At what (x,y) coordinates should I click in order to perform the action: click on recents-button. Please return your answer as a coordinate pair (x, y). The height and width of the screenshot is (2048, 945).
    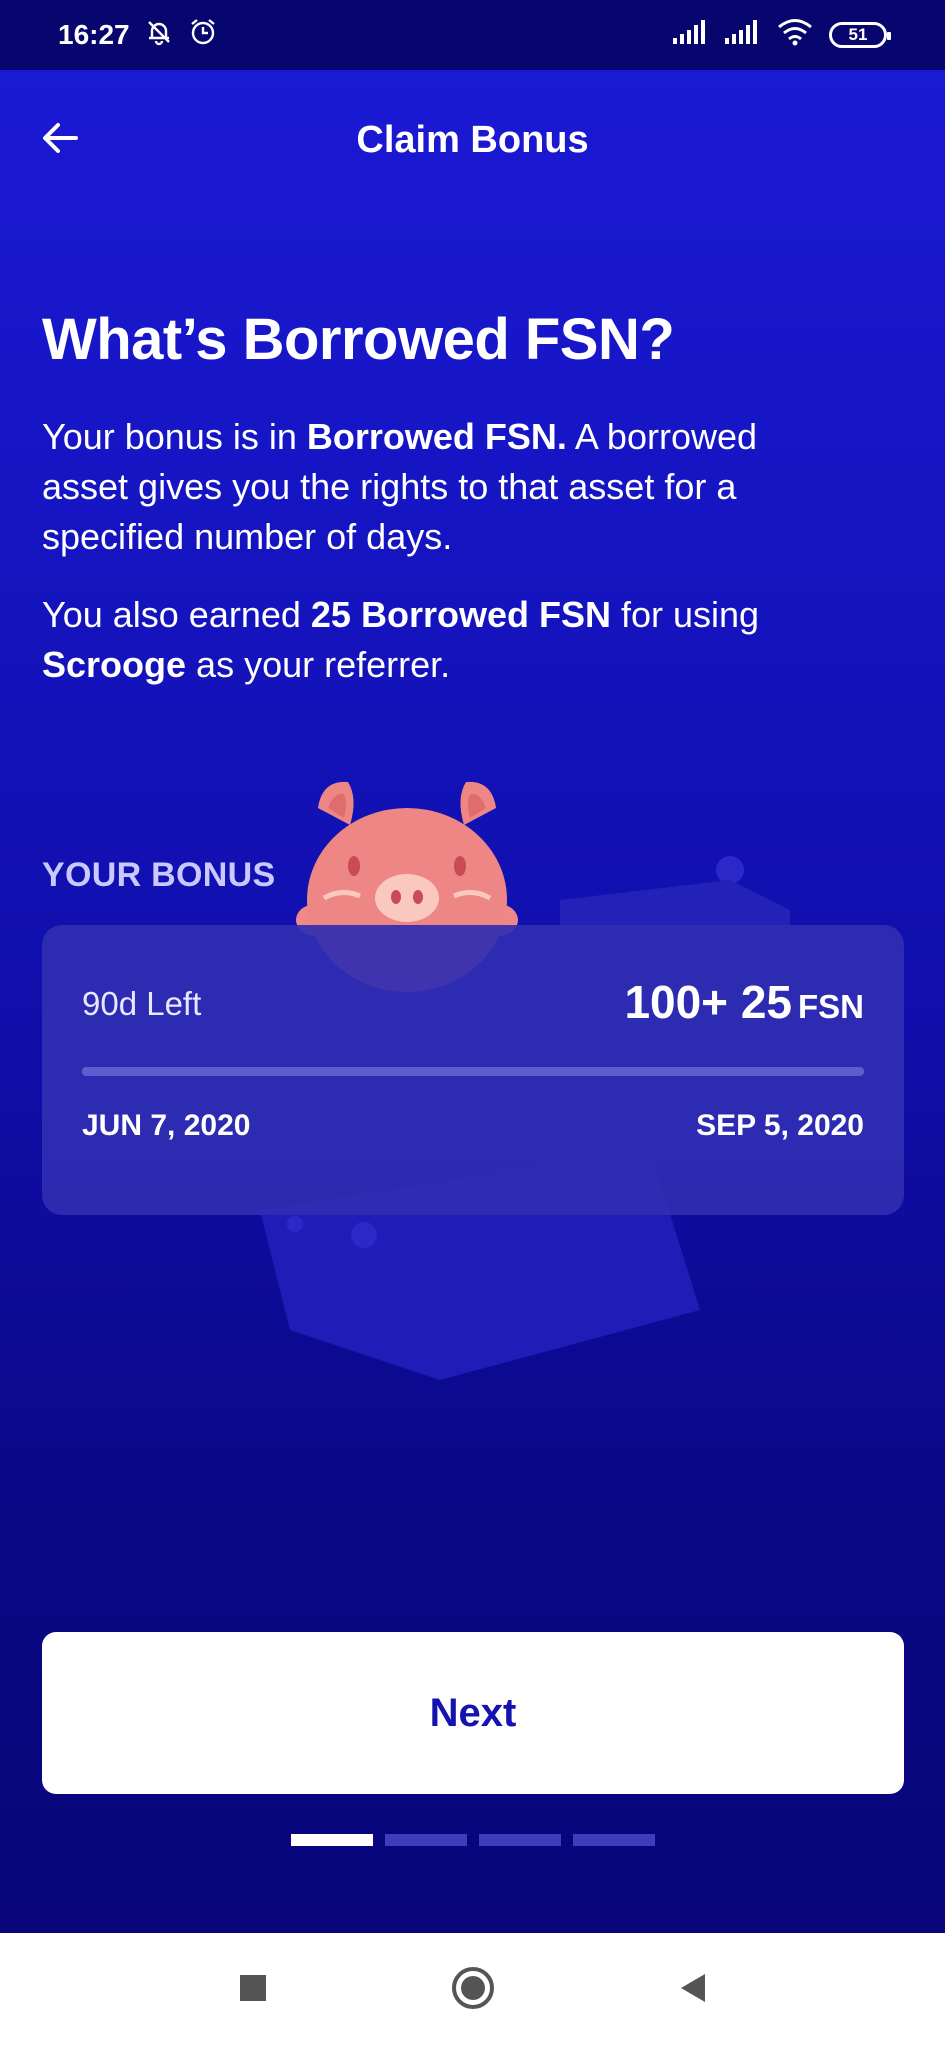
    Looking at the image, I should click on (253, 1991).